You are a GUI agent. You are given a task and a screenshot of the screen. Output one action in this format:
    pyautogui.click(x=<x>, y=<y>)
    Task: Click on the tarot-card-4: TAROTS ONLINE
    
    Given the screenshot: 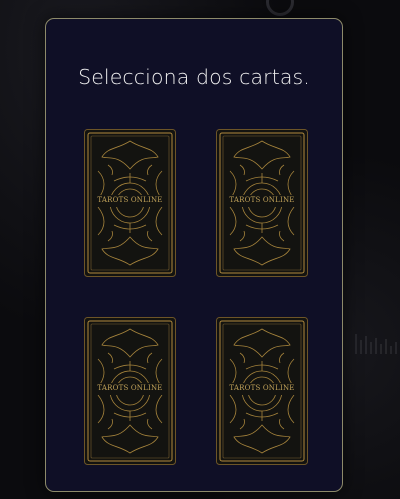 What is the action you would take?
    pyautogui.click(x=262, y=391)
    